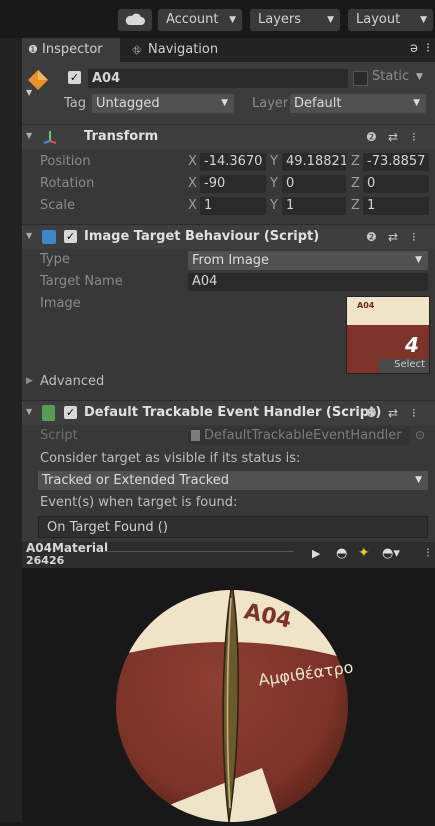 The width and height of the screenshot is (435, 826). I want to click on advanced-row: ▶ Advanced, so click(228, 383).